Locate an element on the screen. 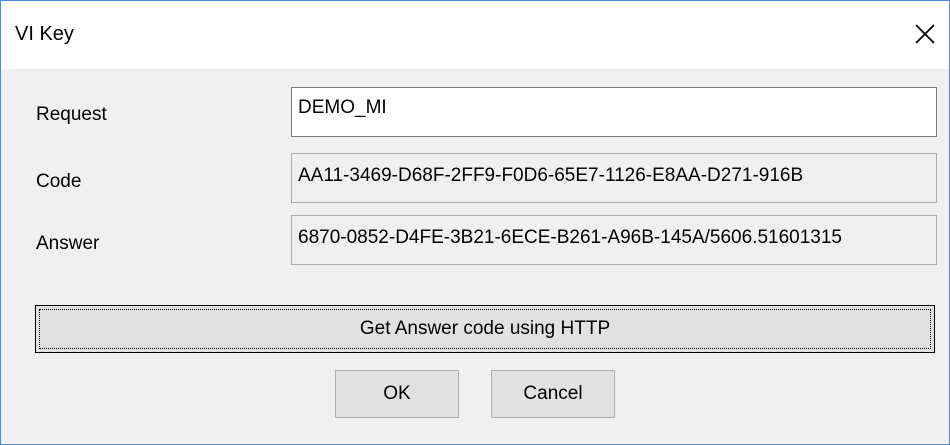 The width and height of the screenshot is (950, 445). answer-label: Answer is located at coordinates (68, 243).